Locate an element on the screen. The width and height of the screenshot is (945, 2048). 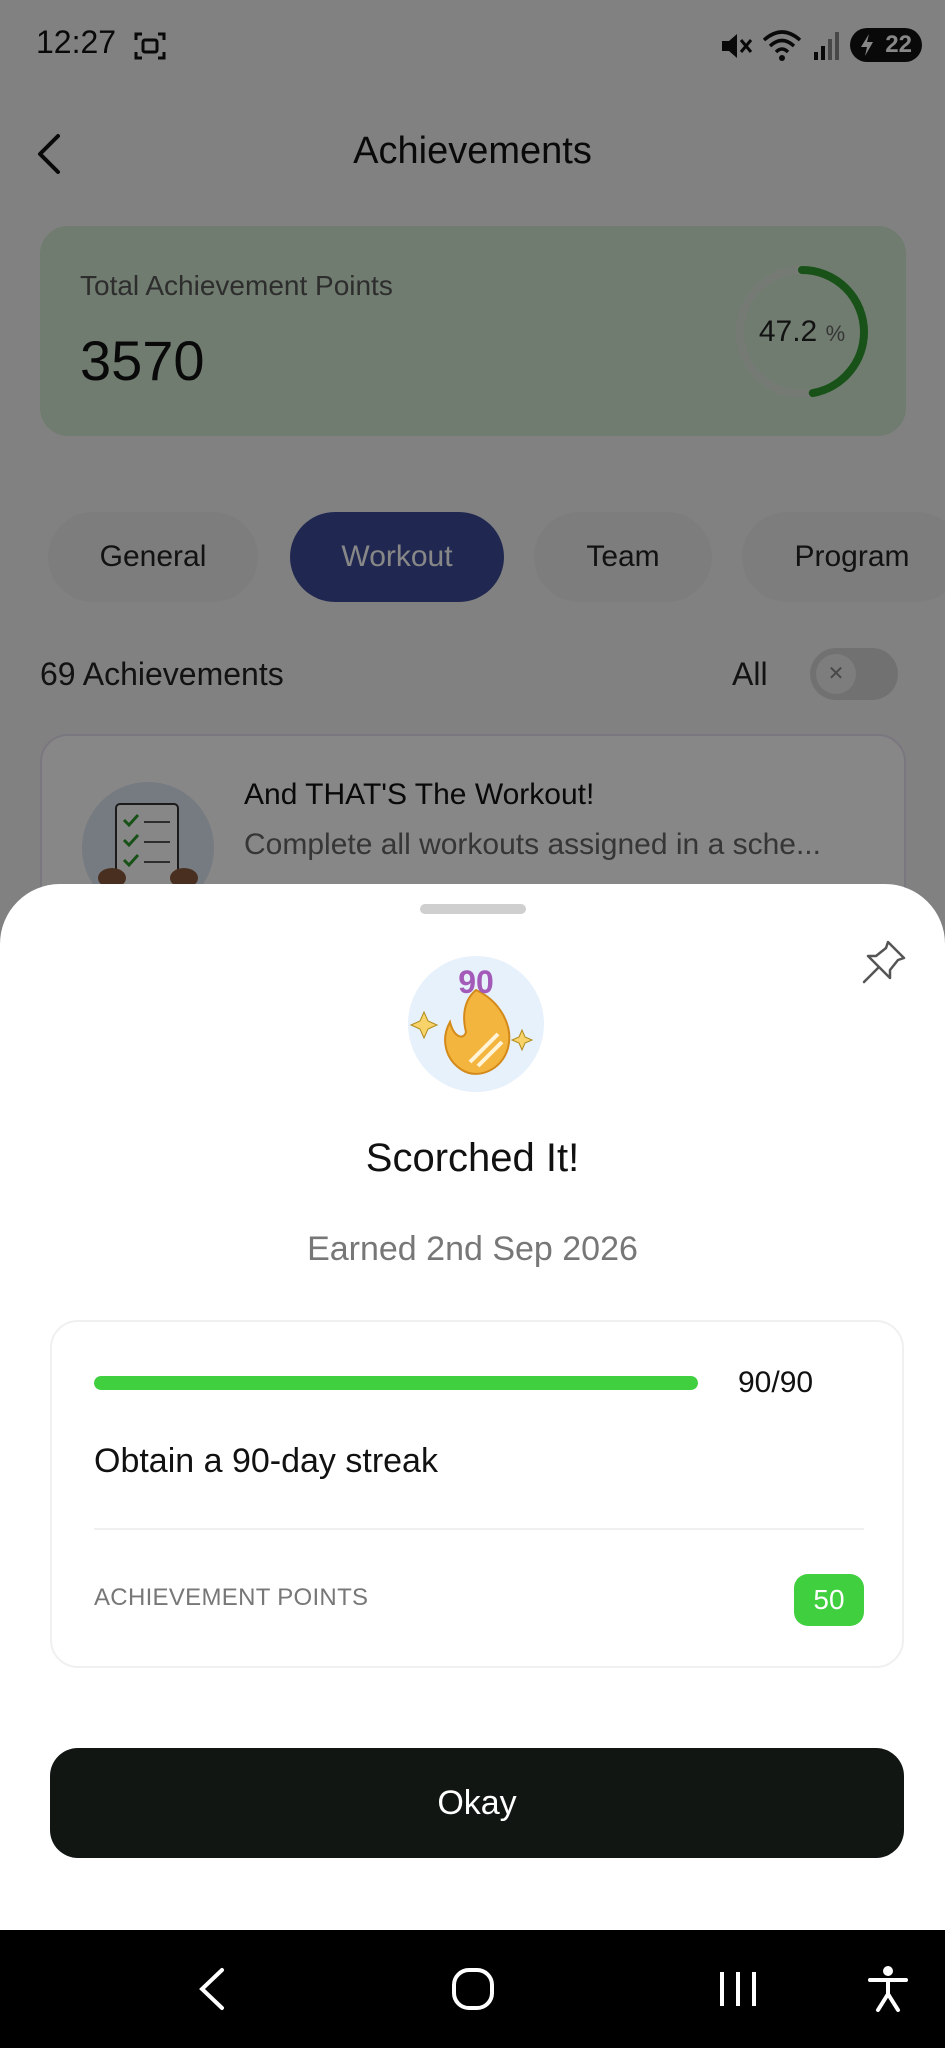
progress-bar is located at coordinates (396, 1383).